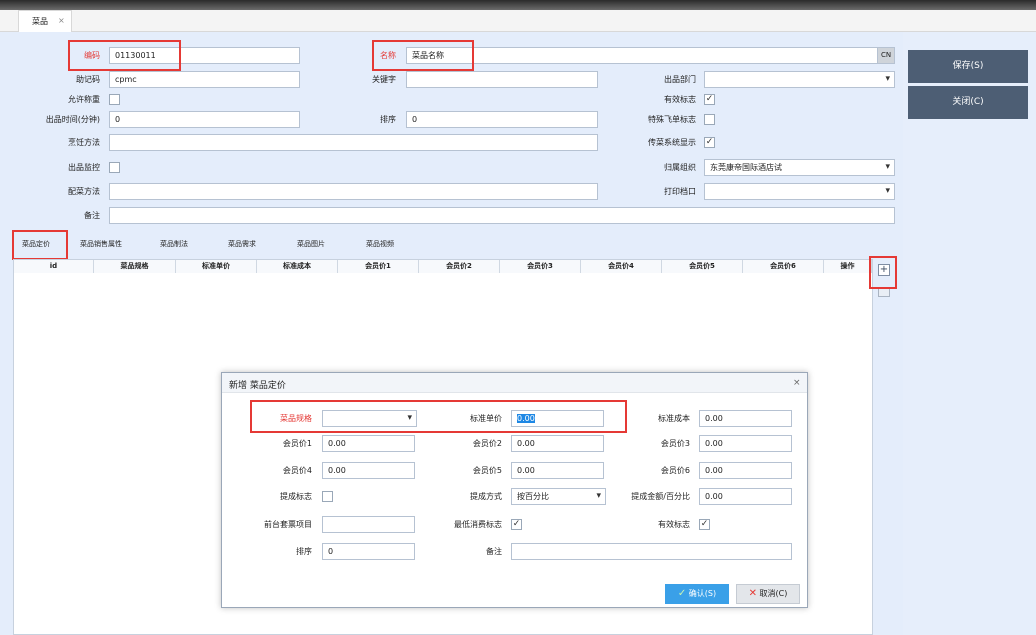 The height and width of the screenshot is (635, 1036). I want to click on package-label: 前台套票项目, so click(288, 524).